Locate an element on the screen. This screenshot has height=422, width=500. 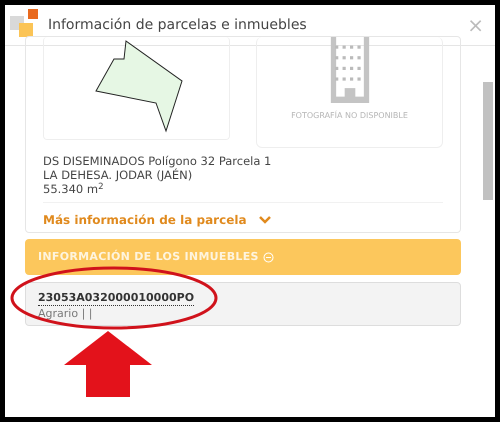
properties-header-title: INFORMACIÓN DE LOS INMUEBLES is located at coordinates (148, 256).